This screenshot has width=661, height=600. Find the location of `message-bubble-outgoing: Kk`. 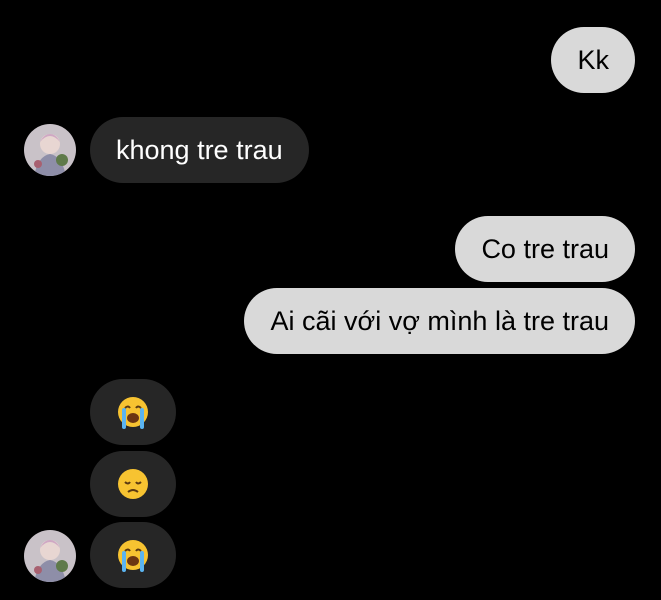

message-bubble-outgoing: Kk is located at coordinates (593, 60).